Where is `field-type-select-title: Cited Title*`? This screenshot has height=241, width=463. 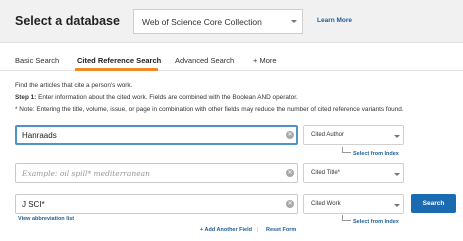
field-type-select-title: Cited Title* is located at coordinates (353, 173).